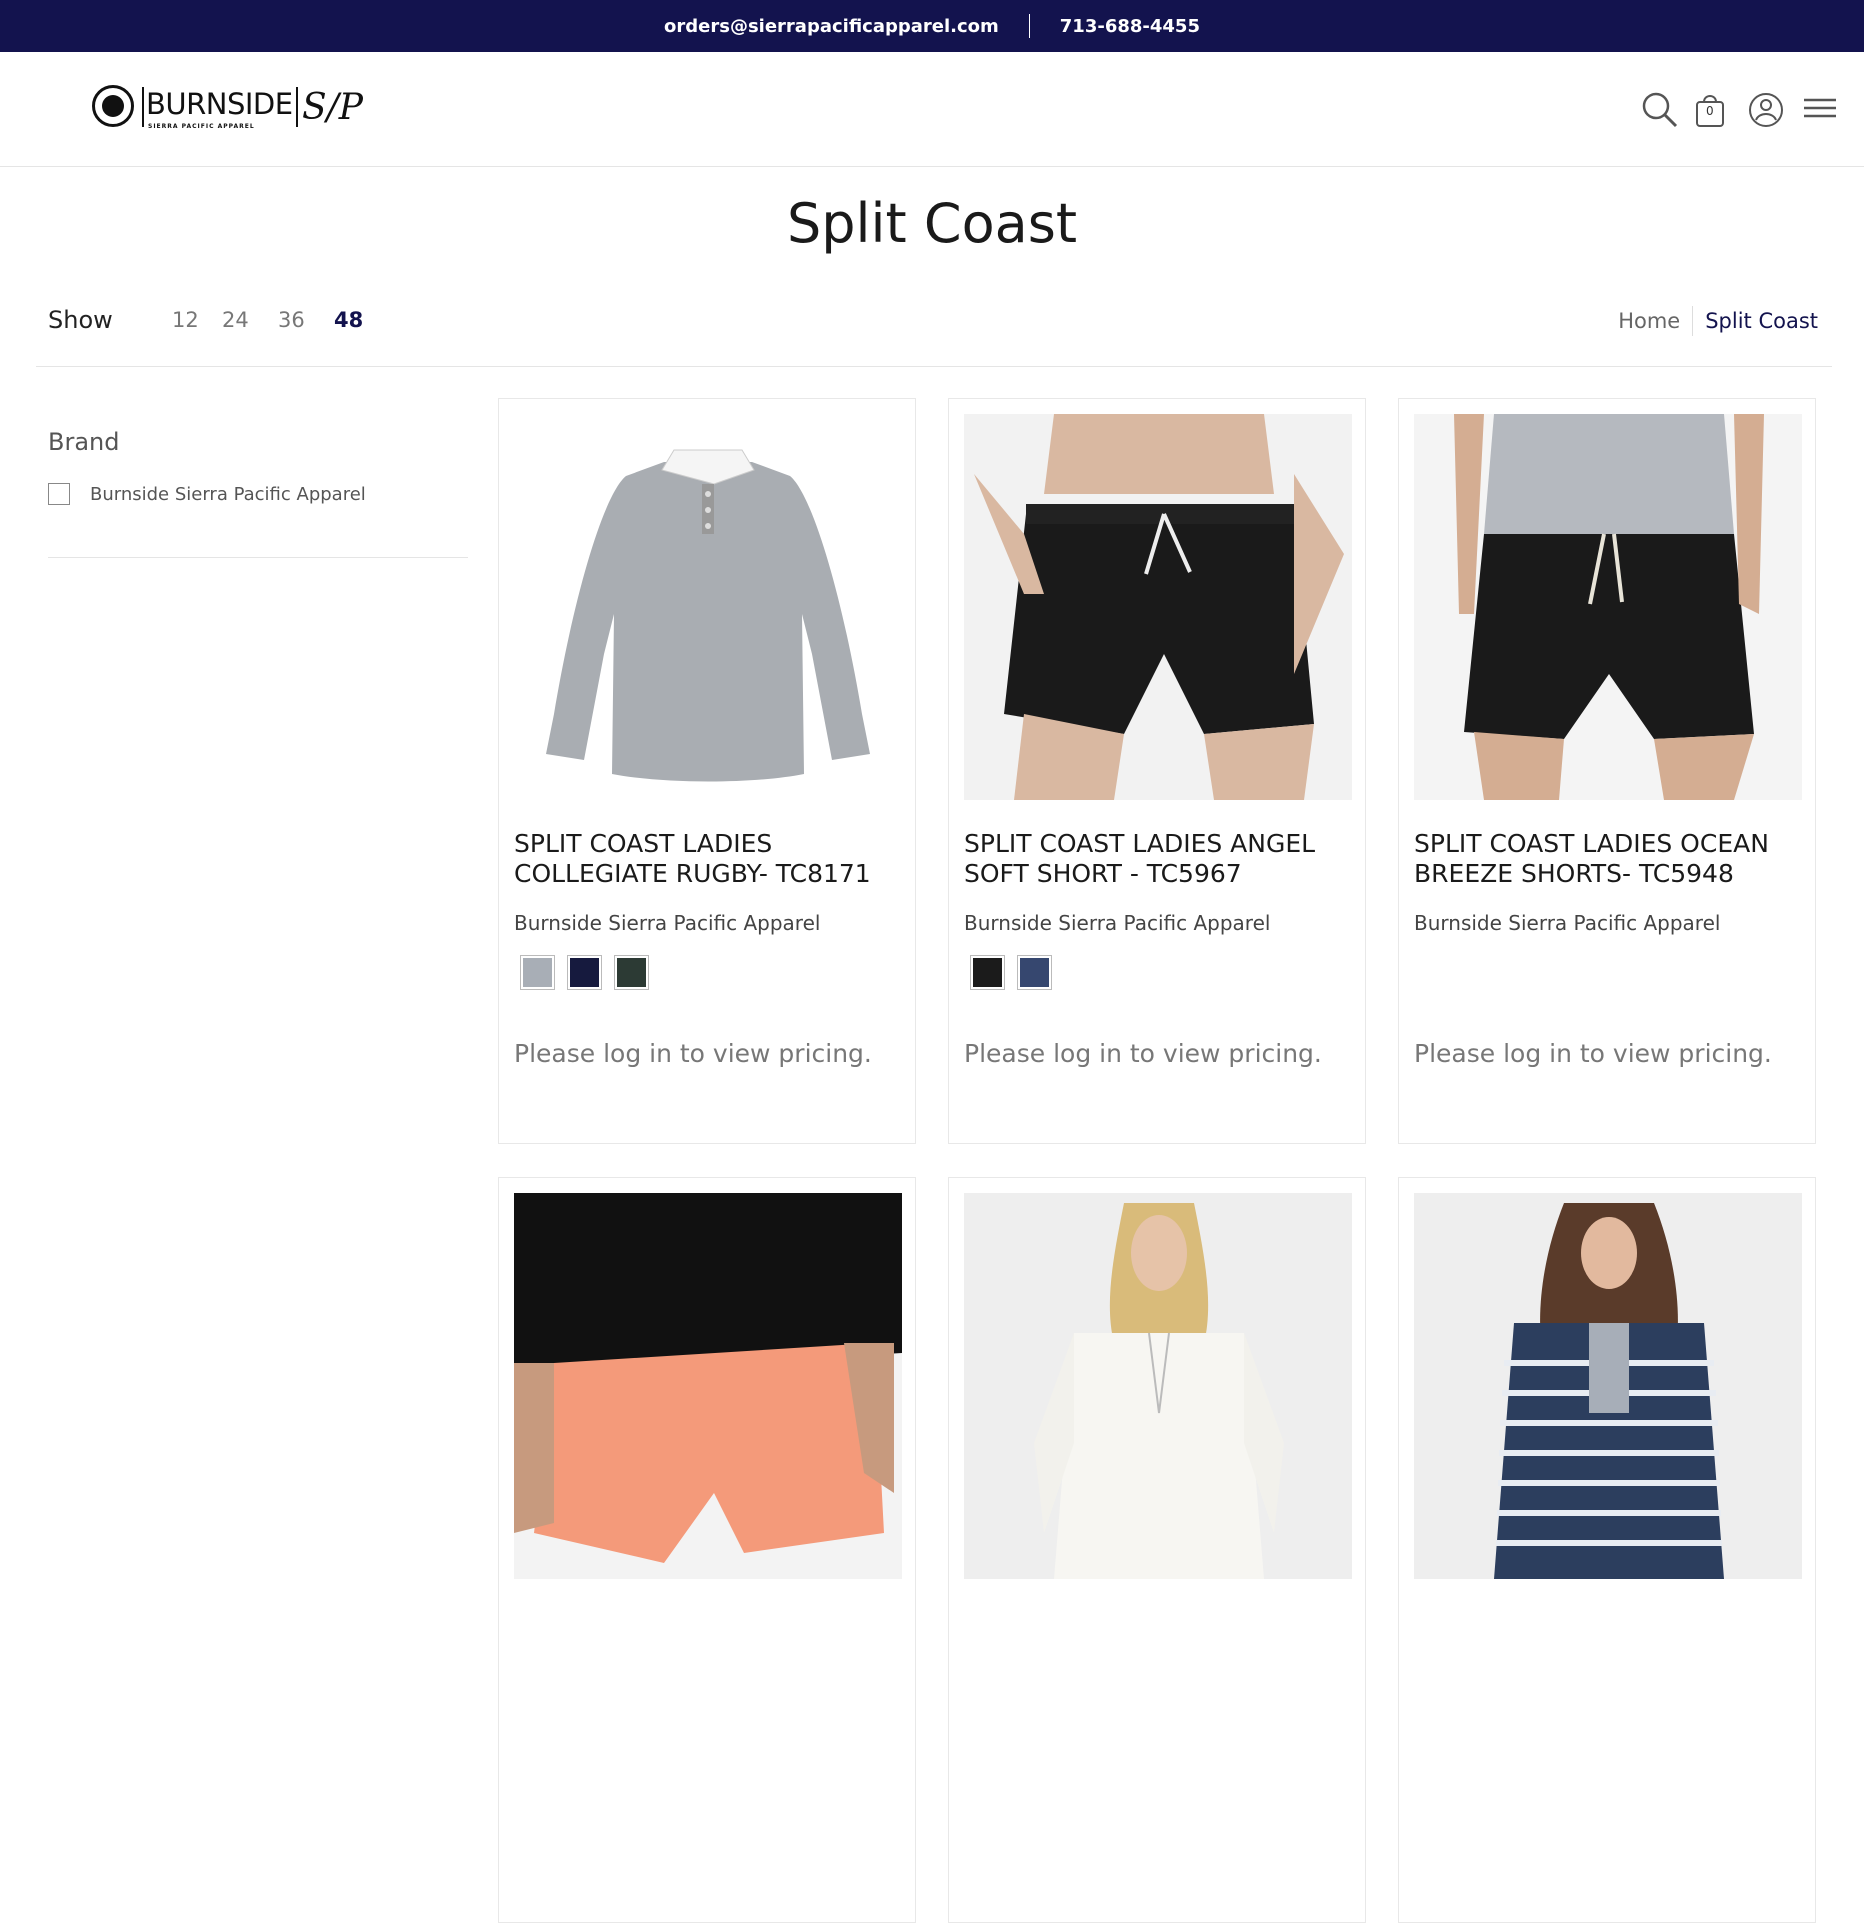  I want to click on filter-option: Burnside Sierra Pacific Apparel, so click(207, 494).